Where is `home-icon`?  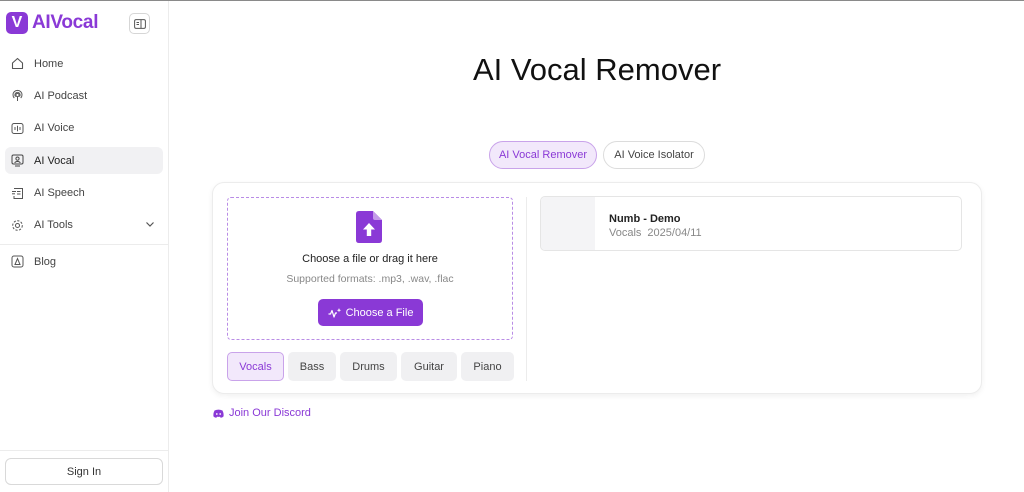 home-icon is located at coordinates (17, 63).